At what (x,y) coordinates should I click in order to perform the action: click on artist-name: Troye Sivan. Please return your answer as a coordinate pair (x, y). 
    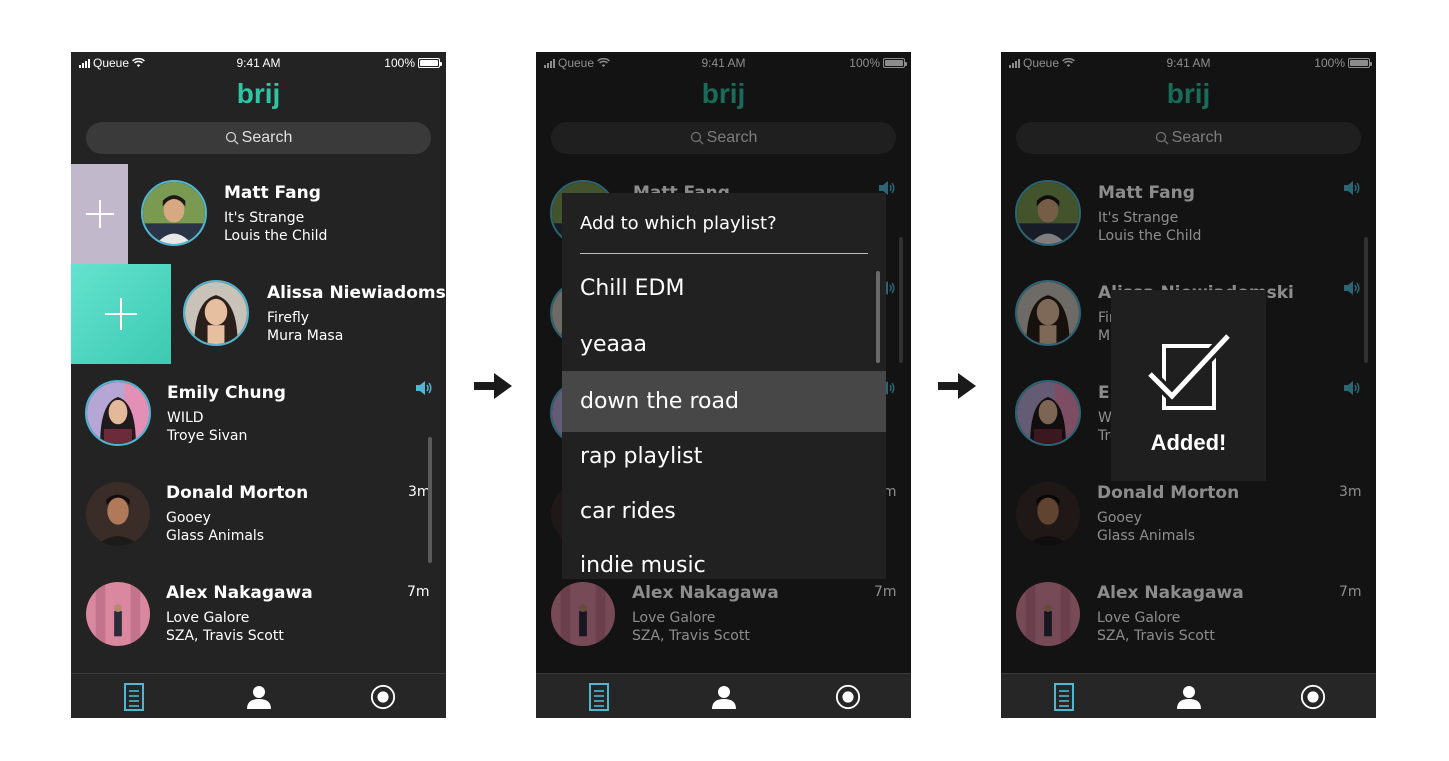
    Looking at the image, I should click on (207, 436).